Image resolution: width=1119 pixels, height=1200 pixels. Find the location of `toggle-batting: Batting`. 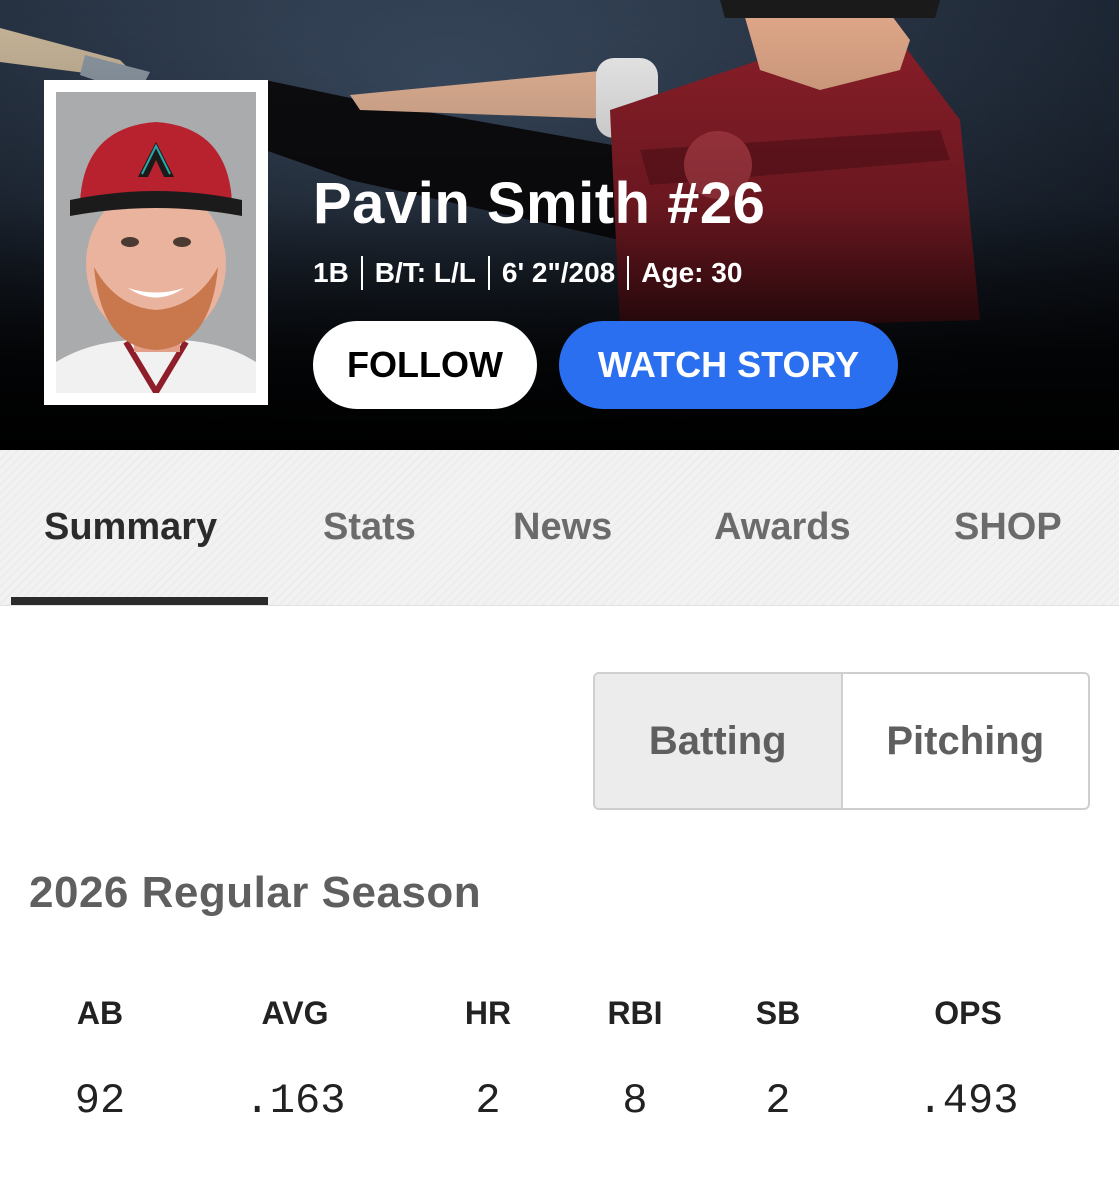

toggle-batting: Batting is located at coordinates (719, 741).